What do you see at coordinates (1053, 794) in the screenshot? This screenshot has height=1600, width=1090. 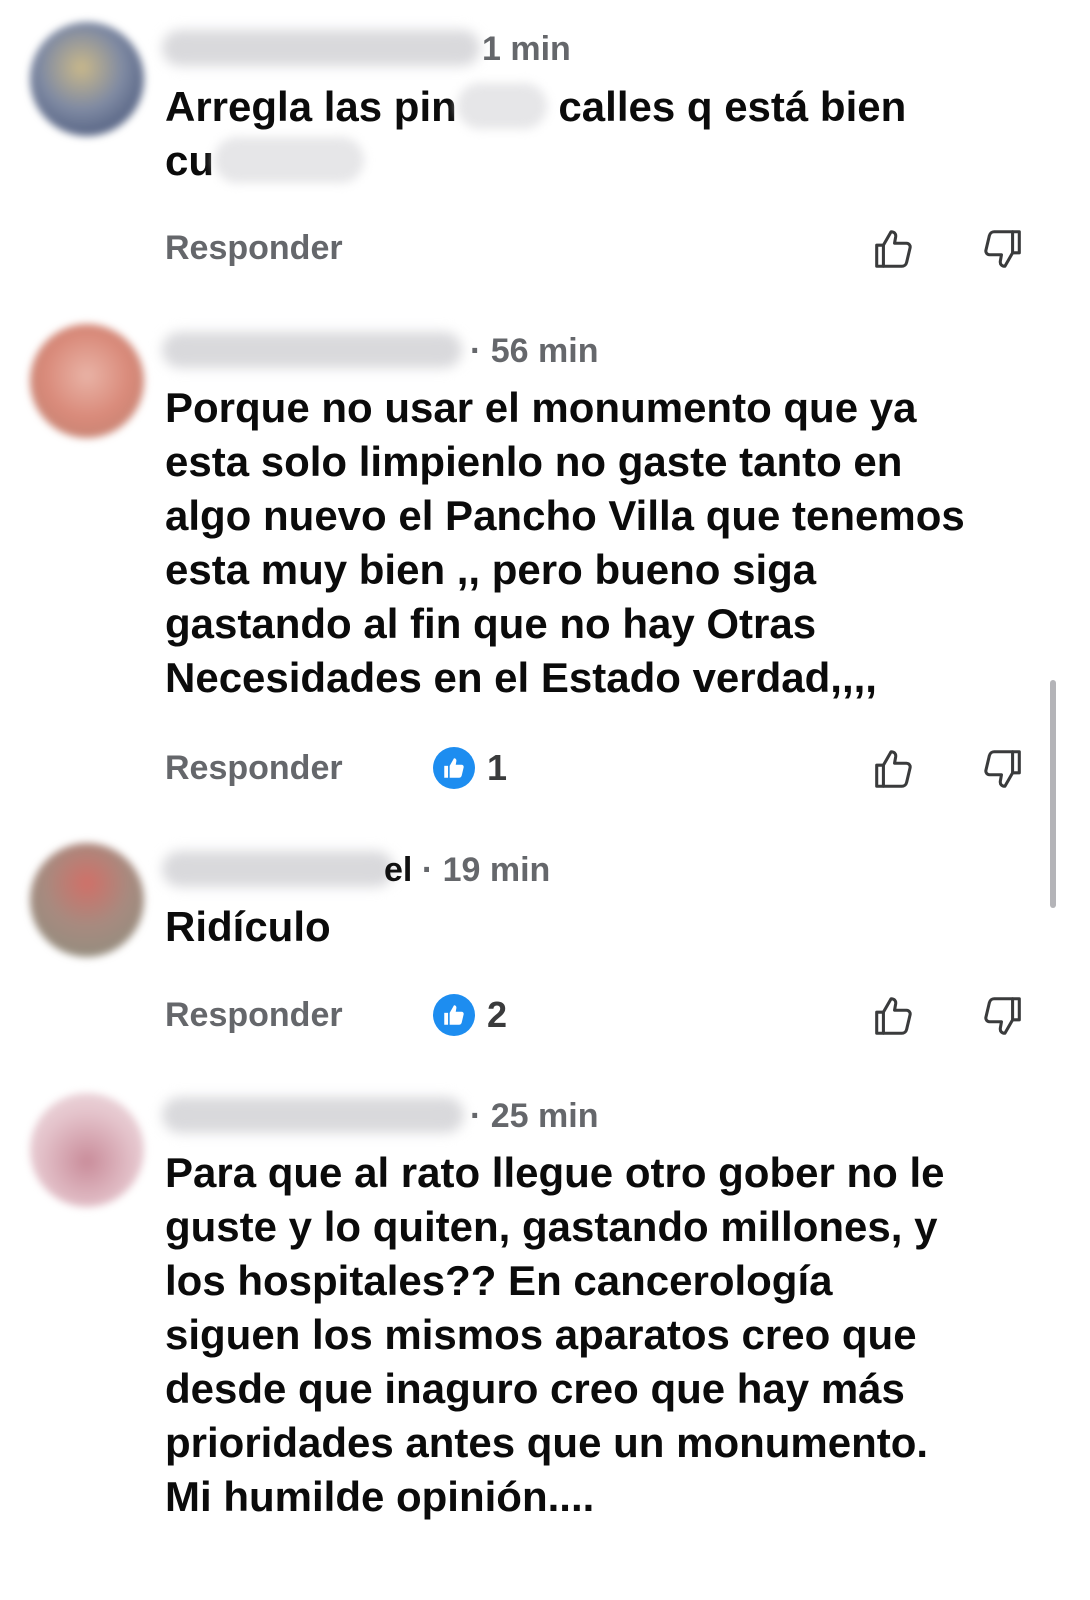 I see `scrollbar` at bounding box center [1053, 794].